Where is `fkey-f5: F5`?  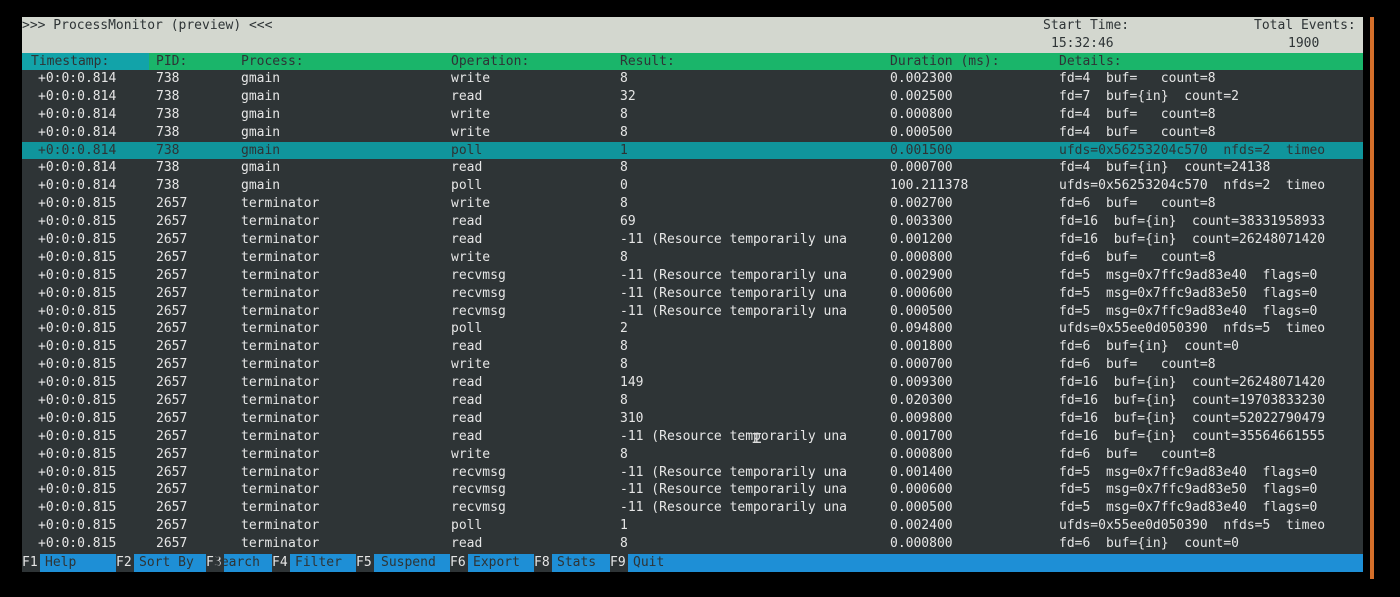 fkey-f5: F5 is located at coordinates (365, 563).